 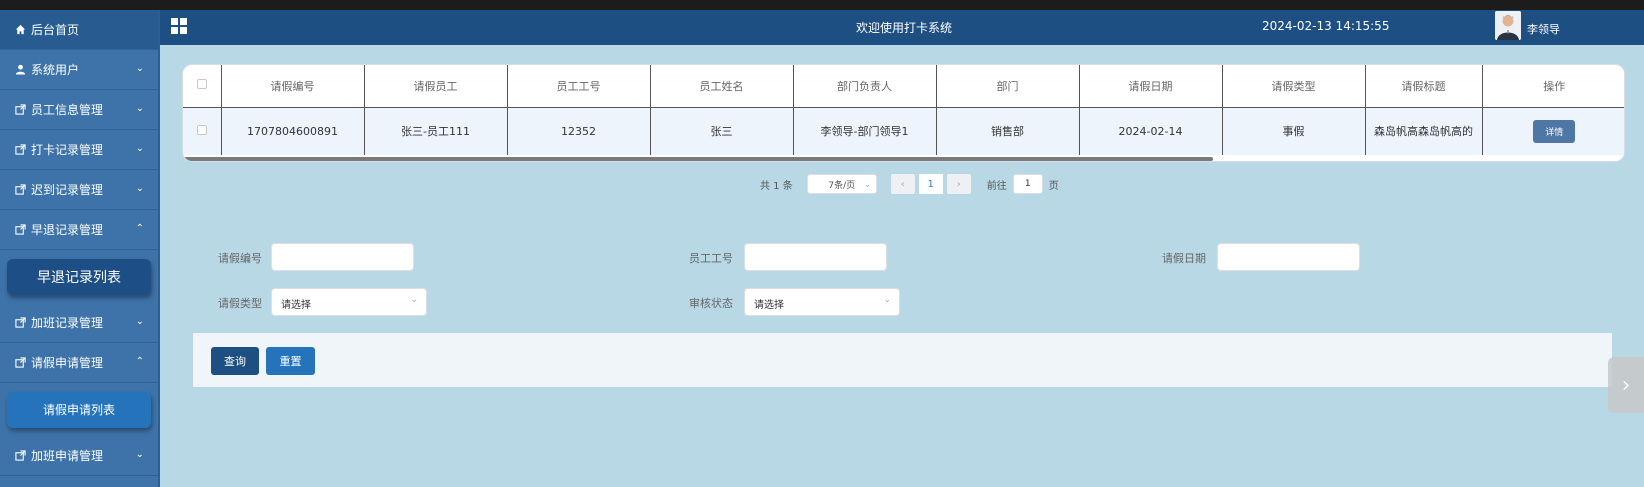 I want to click on leave-type-label: 请假类型, so click(x=240, y=303).